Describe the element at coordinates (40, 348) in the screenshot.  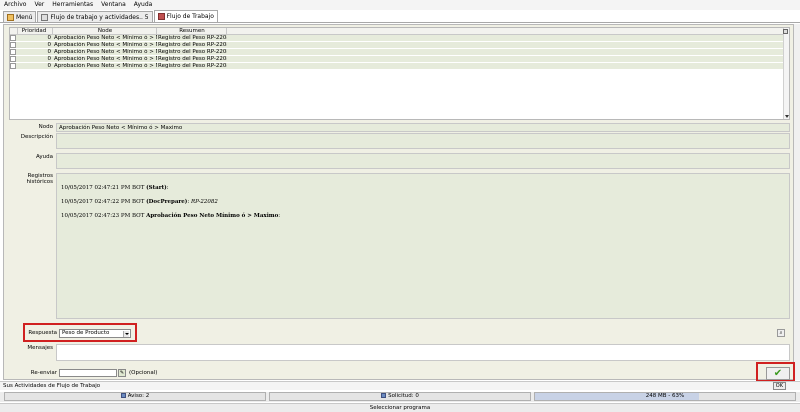
I see `mensajes-label: Mensajes` at that location.